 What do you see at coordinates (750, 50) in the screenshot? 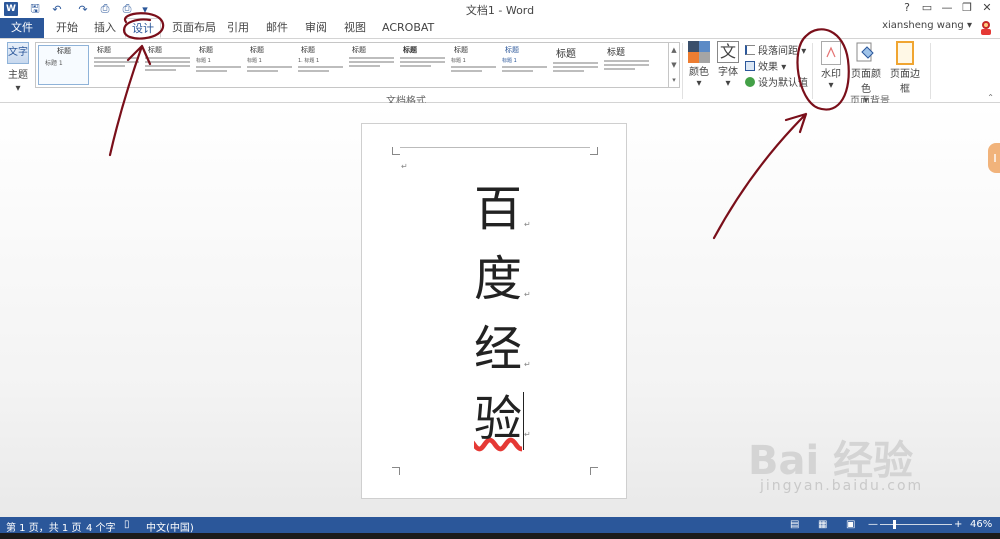
I see `paragraph-spacing-icon` at bounding box center [750, 50].